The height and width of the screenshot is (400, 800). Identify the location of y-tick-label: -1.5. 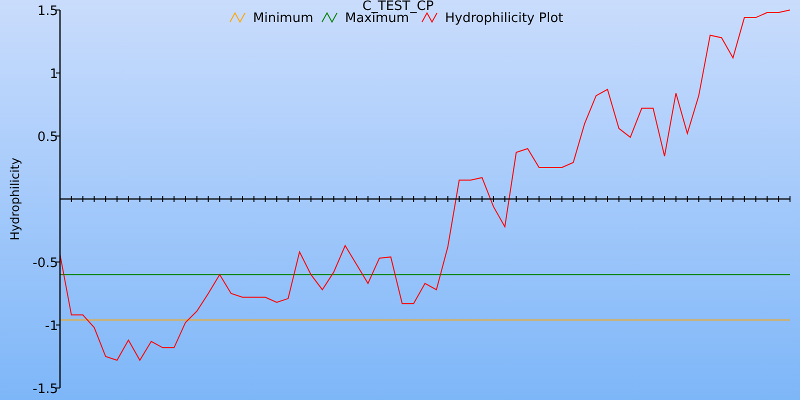
(45, 389).